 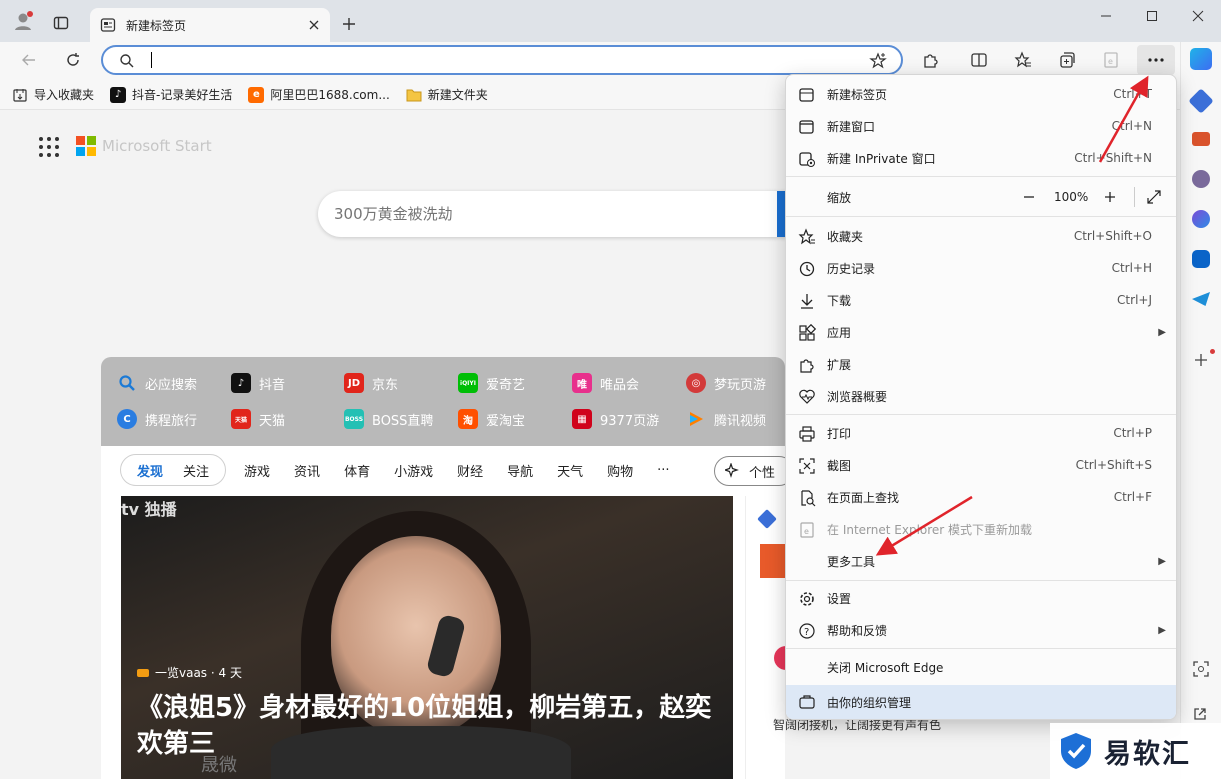 What do you see at coordinates (981, 561) in the screenshot?
I see `menu-item-more-tools: 更多工具 ▶` at bounding box center [981, 561].